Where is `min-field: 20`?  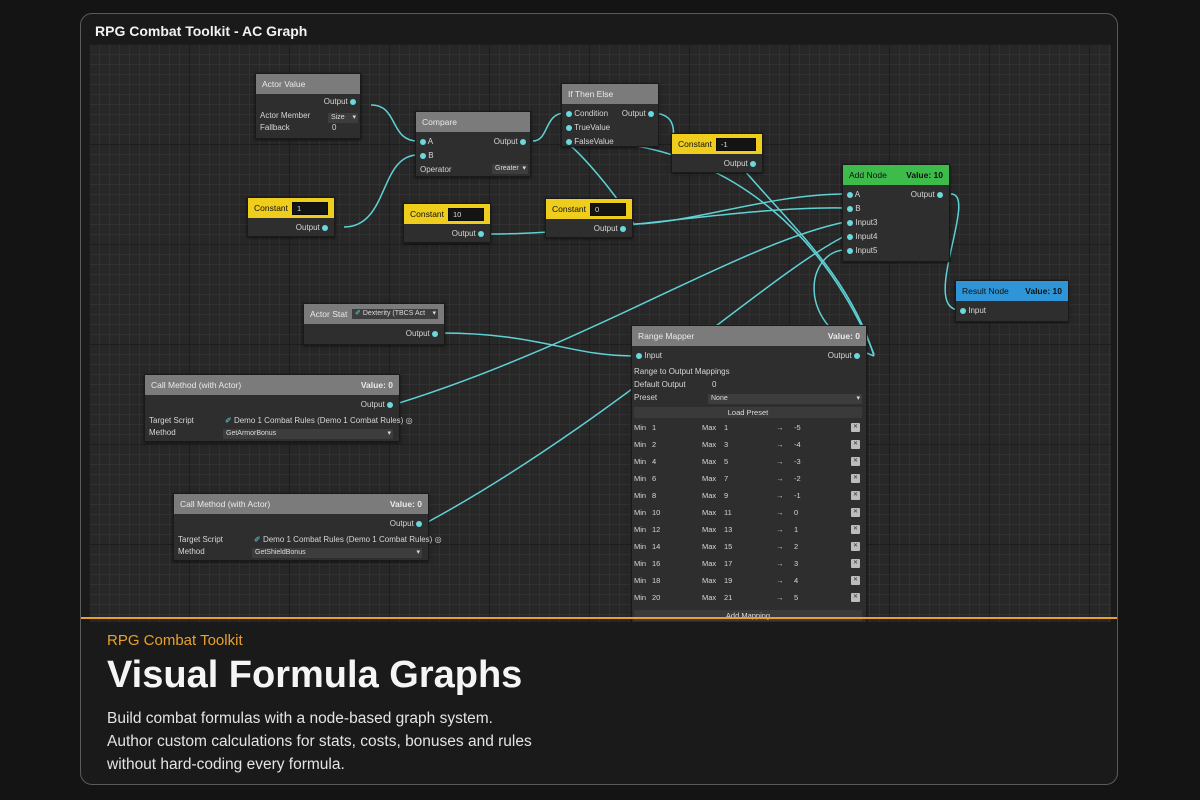
min-field: 20 is located at coordinates (656, 597).